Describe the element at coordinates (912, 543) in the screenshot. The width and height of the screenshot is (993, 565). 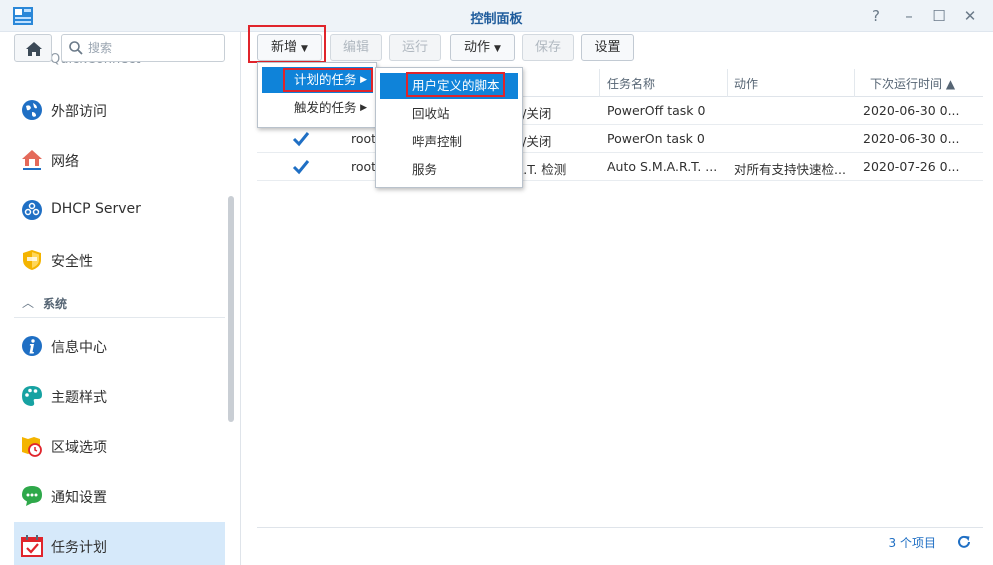
I see `item-count: 3 个项目` at that location.